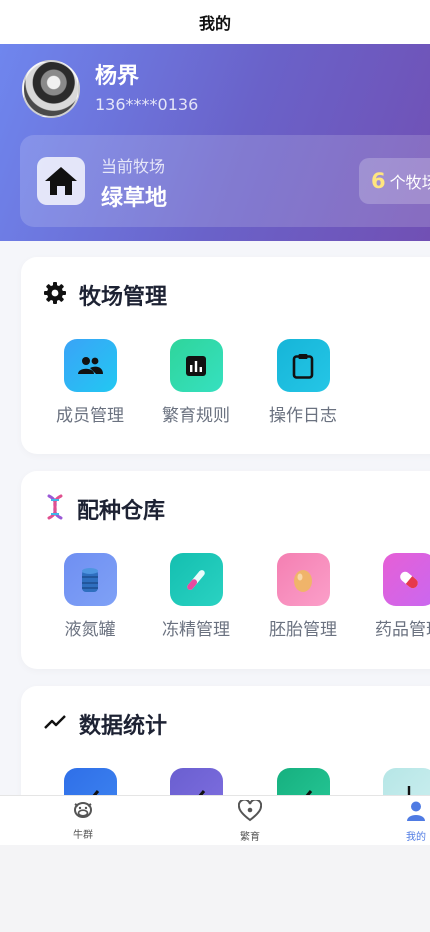  Describe the element at coordinates (90, 365) in the screenshot. I see `people-icon` at that location.